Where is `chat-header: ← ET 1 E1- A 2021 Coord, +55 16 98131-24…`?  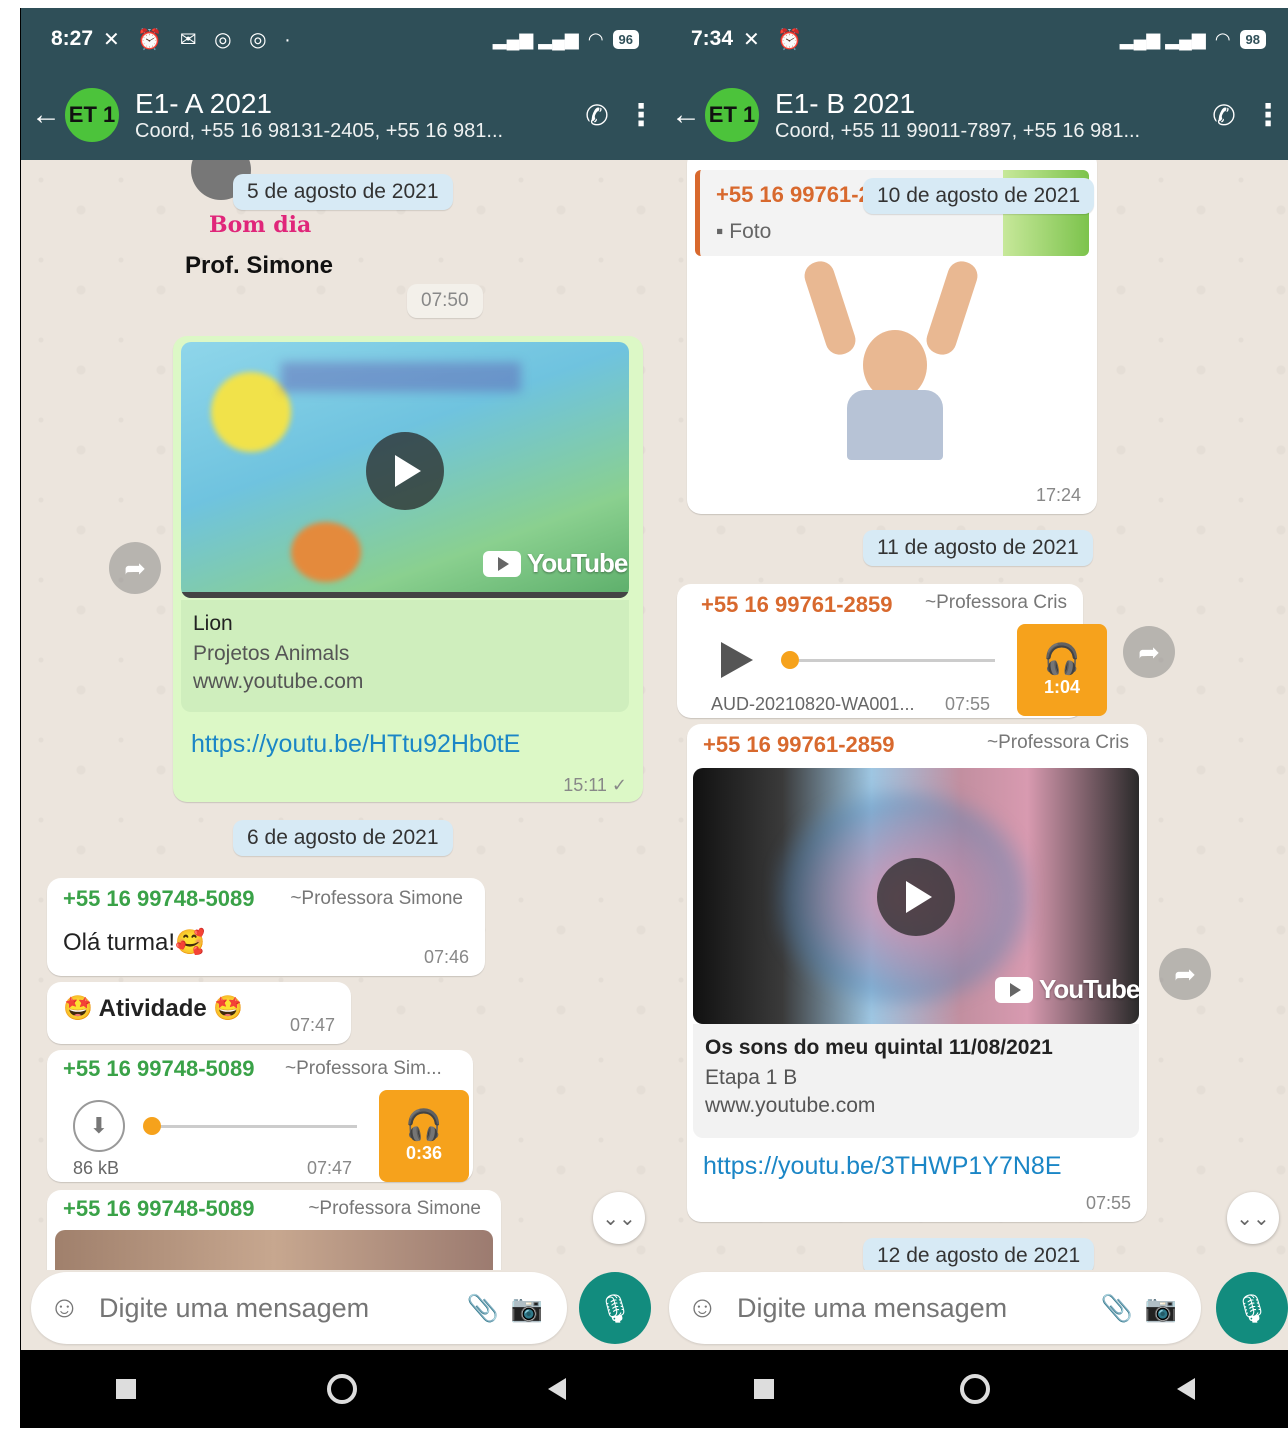
chat-header: ← ET 1 E1- A 2021 Coord, +55 16 98131-24… is located at coordinates (341, 115).